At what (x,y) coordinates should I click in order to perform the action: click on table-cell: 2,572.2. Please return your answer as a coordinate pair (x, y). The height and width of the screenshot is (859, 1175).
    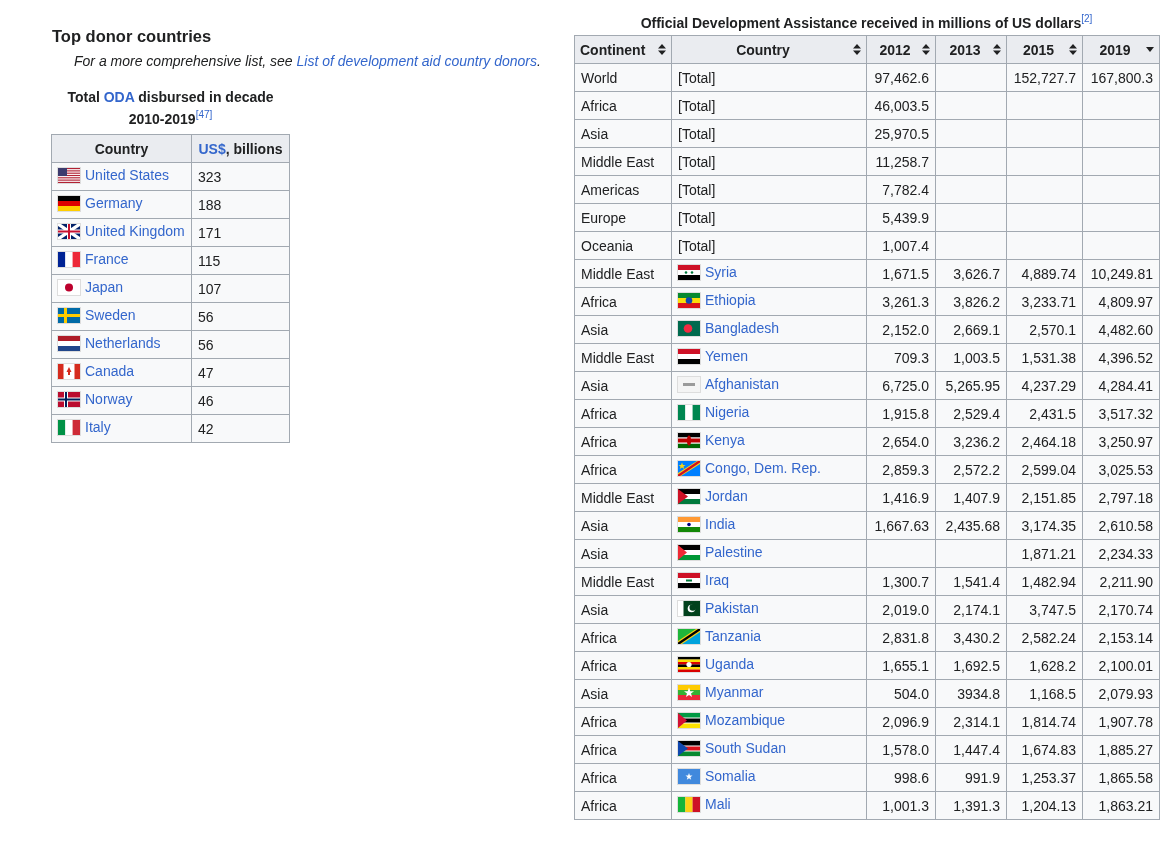
    Looking at the image, I should click on (971, 469).